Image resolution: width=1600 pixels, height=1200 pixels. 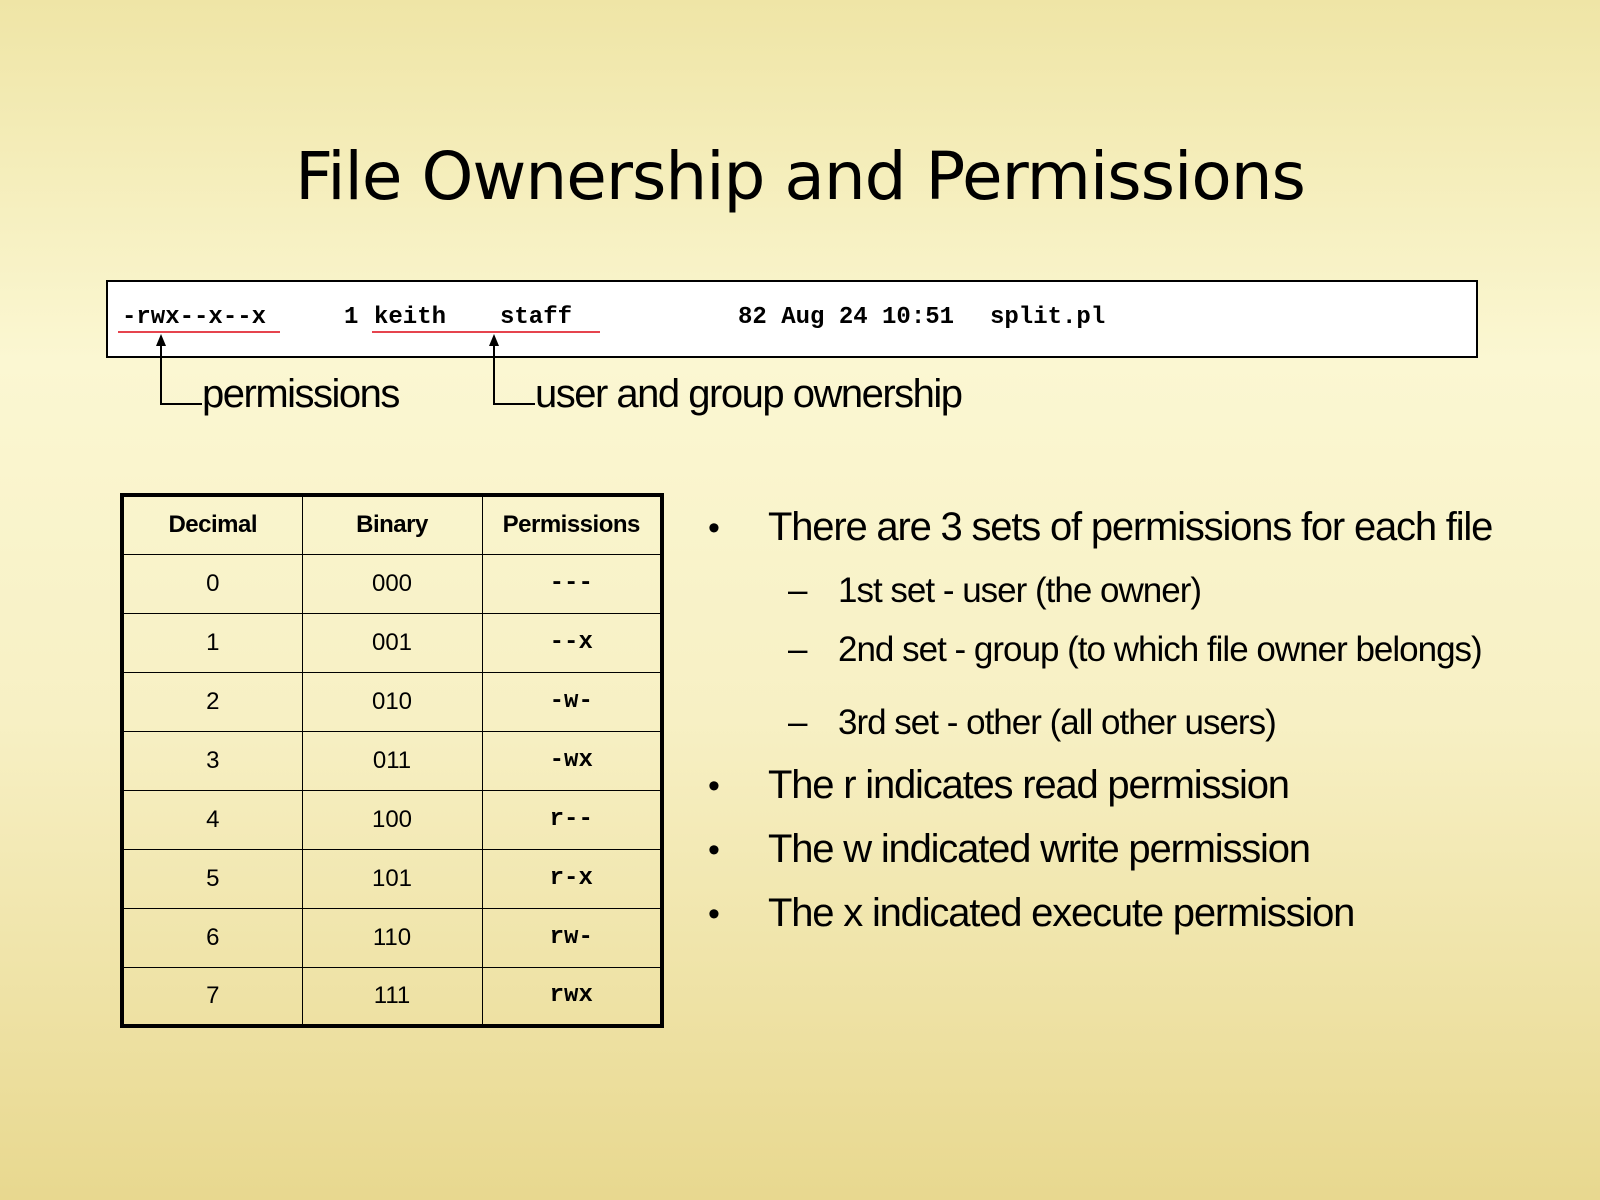 What do you see at coordinates (212, 878) in the screenshot?
I see `decimal-cell: 5` at bounding box center [212, 878].